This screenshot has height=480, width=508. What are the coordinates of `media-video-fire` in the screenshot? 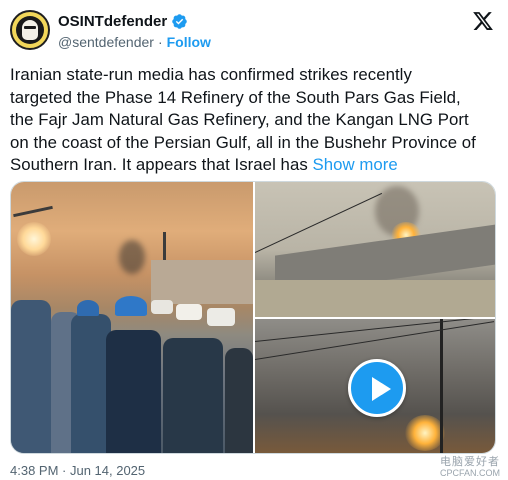 It's located at (375, 386).